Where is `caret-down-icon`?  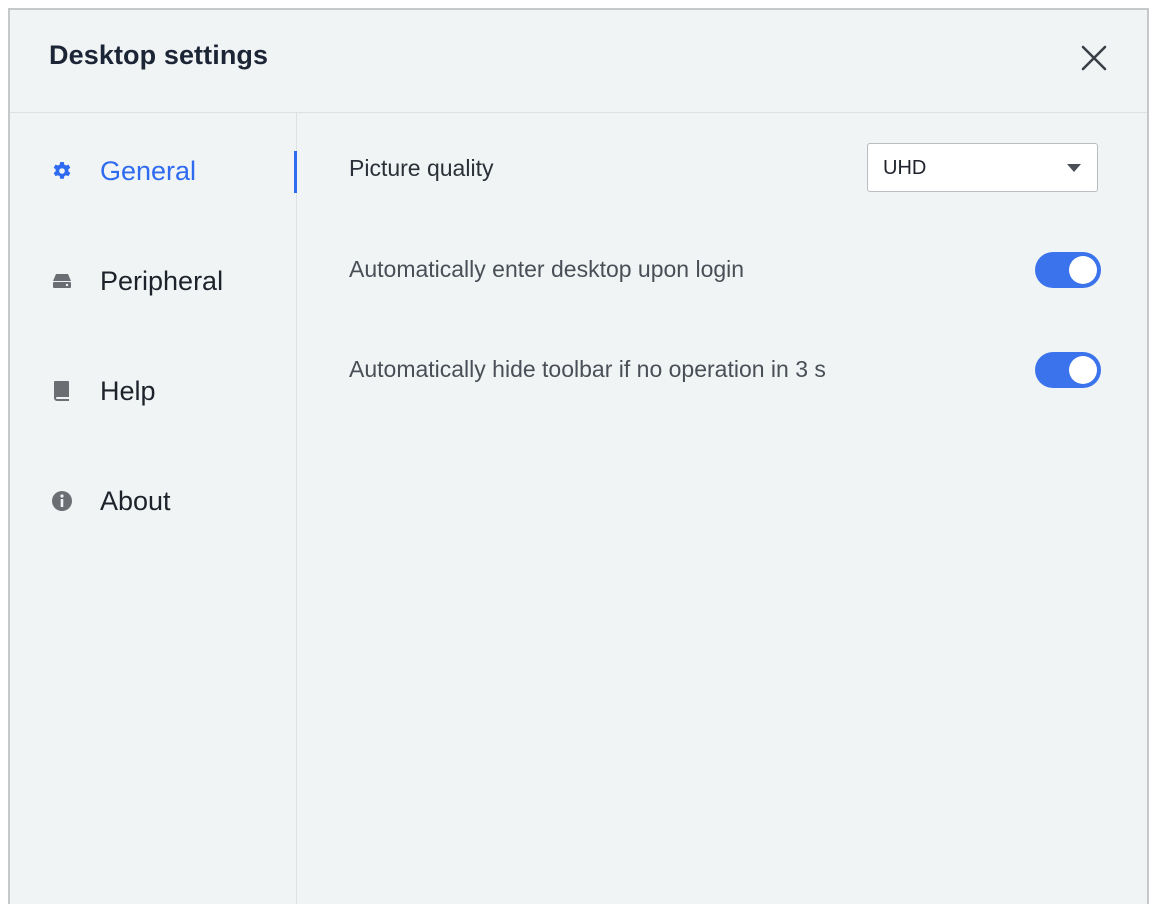
caret-down-icon is located at coordinates (1074, 168).